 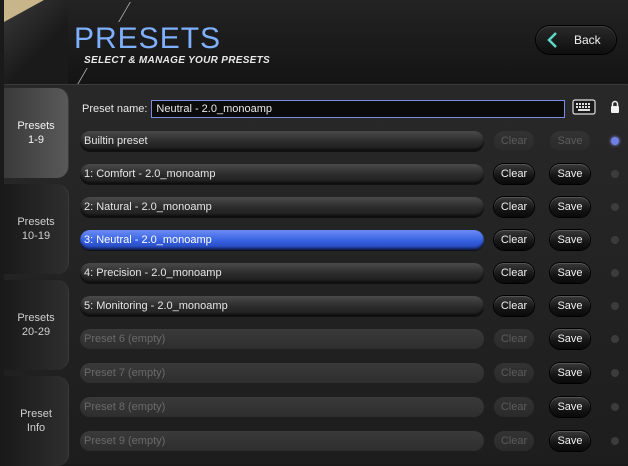 What do you see at coordinates (36, 428) in the screenshot?
I see `tab-label-line2: Info` at bounding box center [36, 428].